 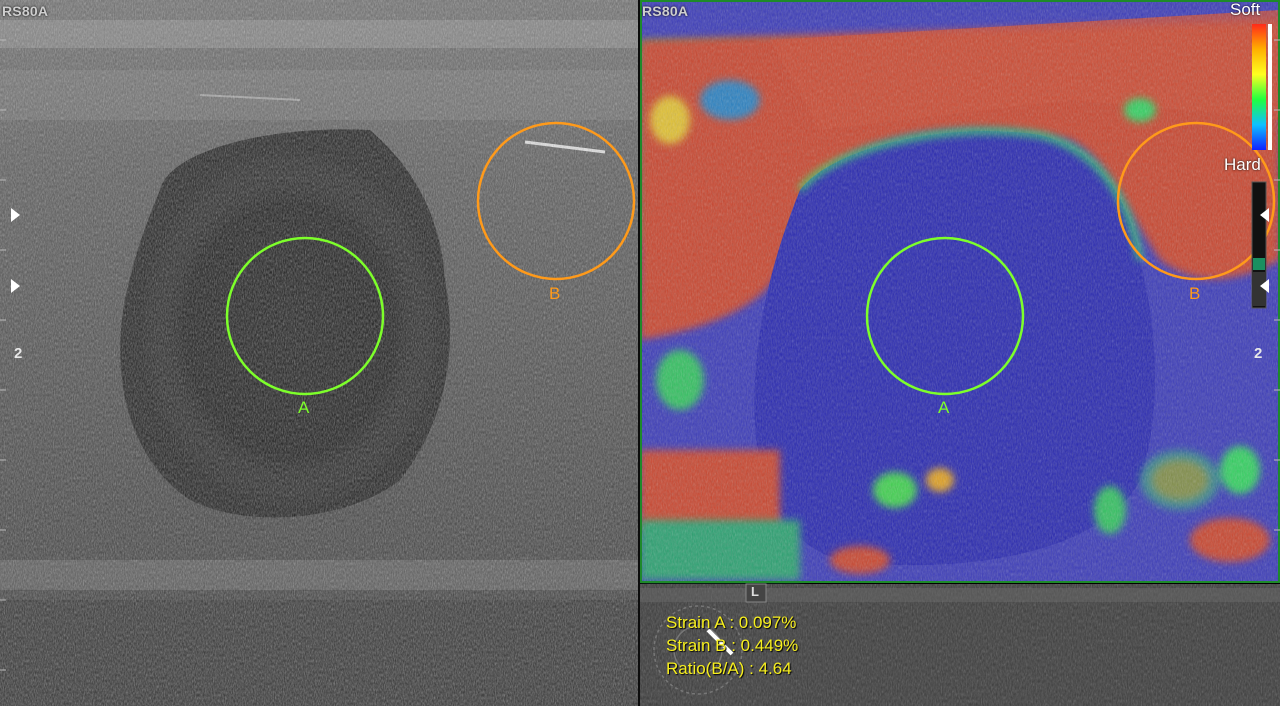 What do you see at coordinates (731, 622) in the screenshot?
I see `strain-a-measurement: Strain A : 0.097%` at bounding box center [731, 622].